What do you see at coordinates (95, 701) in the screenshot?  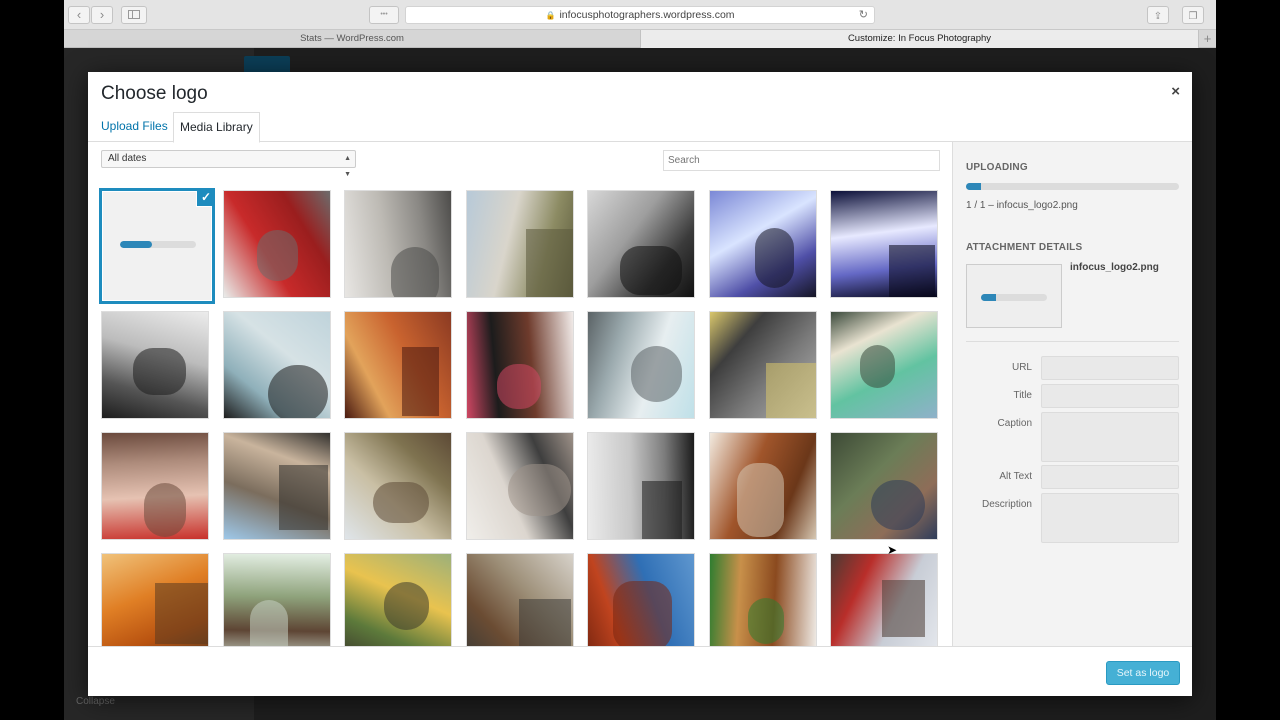 I see `collapse-label: Collapse` at bounding box center [95, 701].